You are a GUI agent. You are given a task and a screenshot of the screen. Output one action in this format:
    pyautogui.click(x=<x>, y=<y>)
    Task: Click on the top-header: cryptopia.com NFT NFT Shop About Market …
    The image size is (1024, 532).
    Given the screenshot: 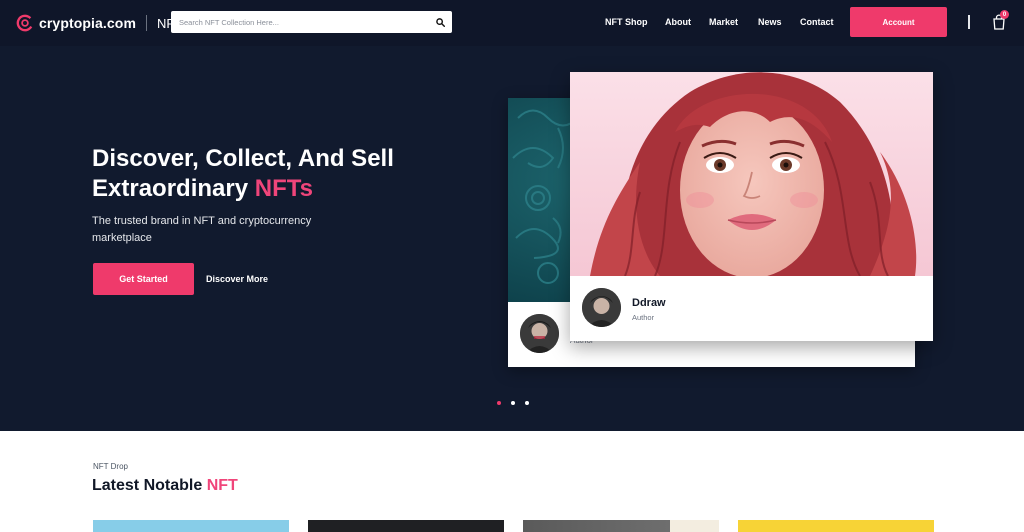 What is the action you would take?
    pyautogui.click(x=512, y=23)
    